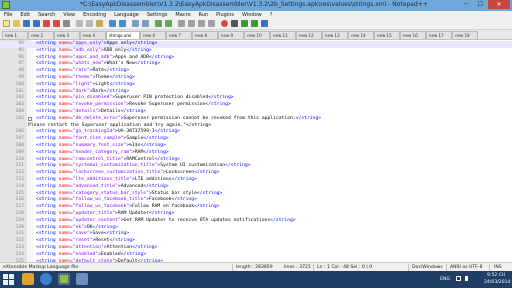 The width and height of the screenshot is (512, 288). I want to click on minimize-button: ─, so click(465, 4).